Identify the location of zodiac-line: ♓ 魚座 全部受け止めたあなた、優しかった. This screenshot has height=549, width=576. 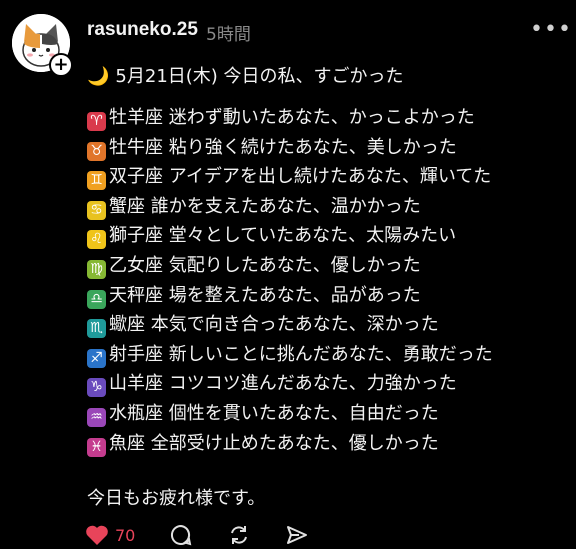
(263, 443).